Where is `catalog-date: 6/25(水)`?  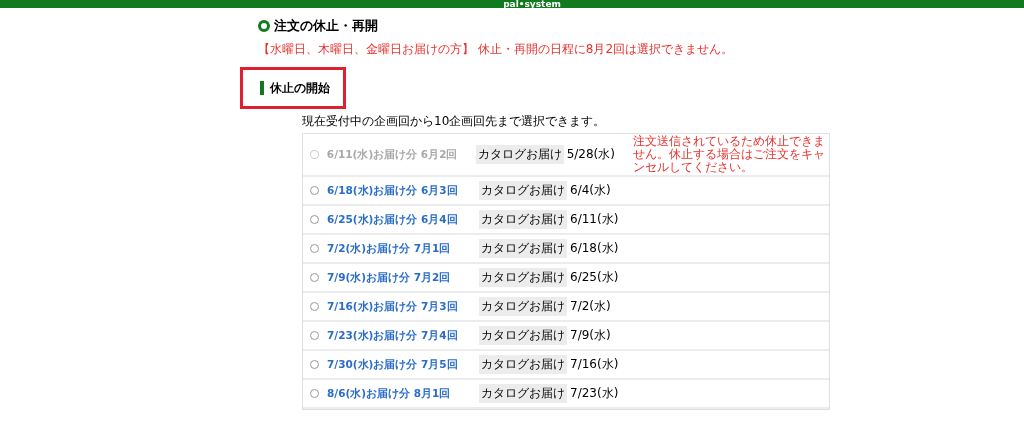 catalog-date: 6/25(水) is located at coordinates (595, 277).